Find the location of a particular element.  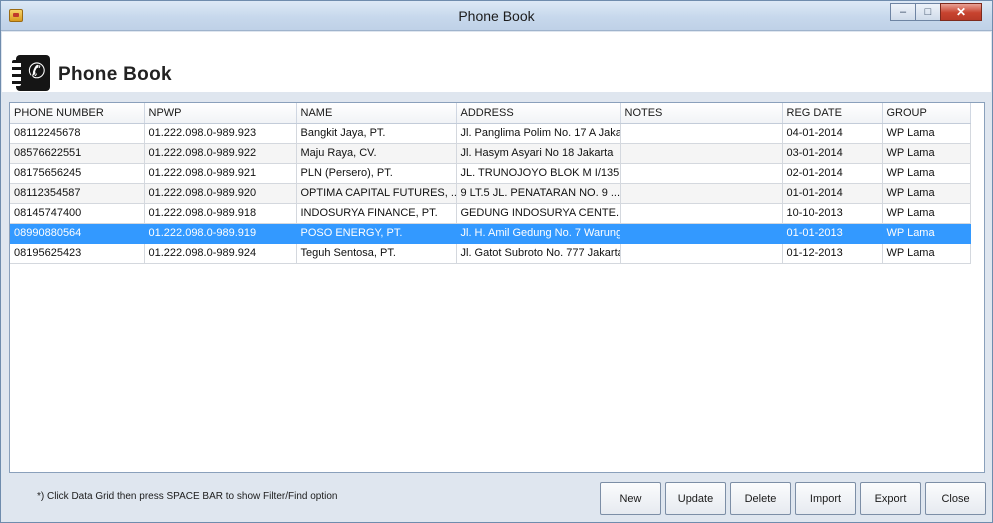

cell-reg-date: 01-01-2013 is located at coordinates (832, 233).